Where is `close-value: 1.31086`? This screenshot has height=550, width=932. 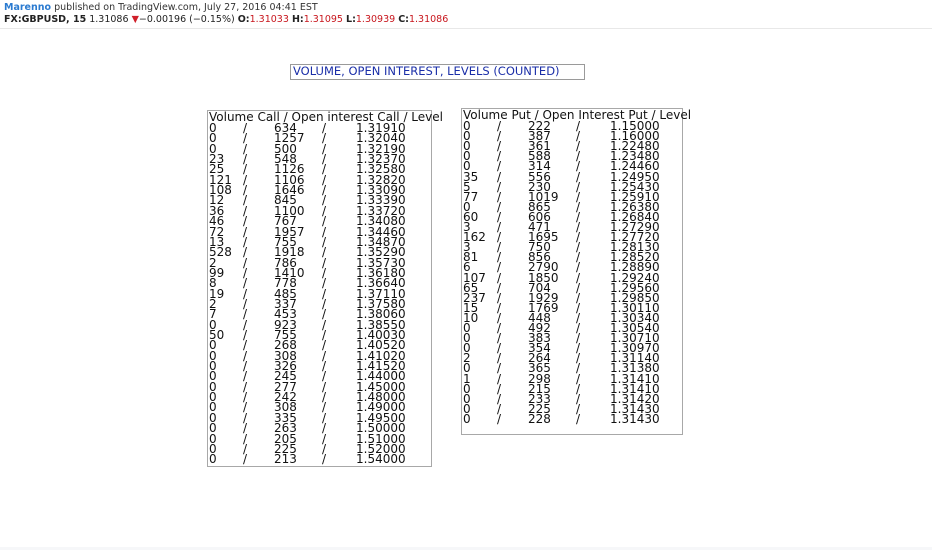 close-value: 1.31086 is located at coordinates (428, 19).